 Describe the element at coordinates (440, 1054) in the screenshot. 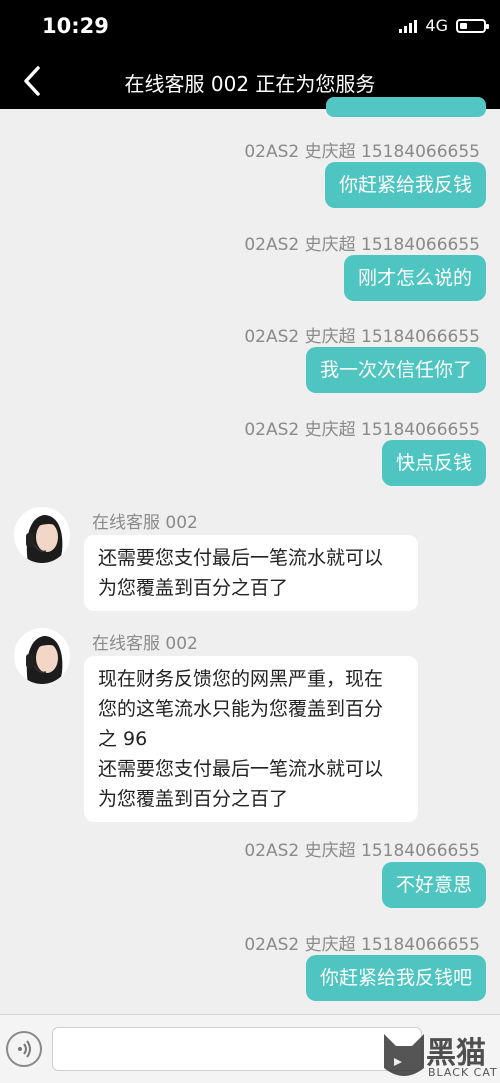

I see `watermark-logo: 黑猫 BLACK CAT` at that location.